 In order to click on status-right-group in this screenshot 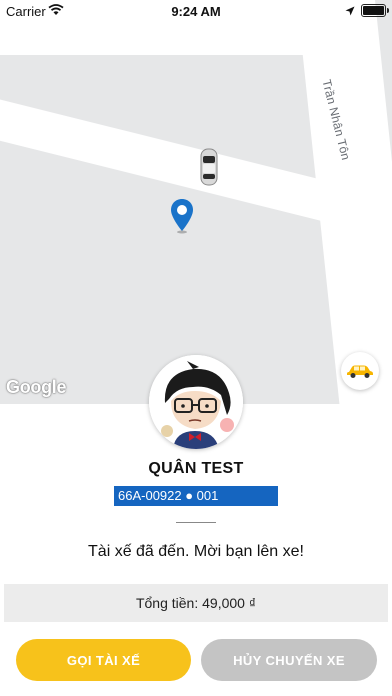, I will do `click(367, 10)`.